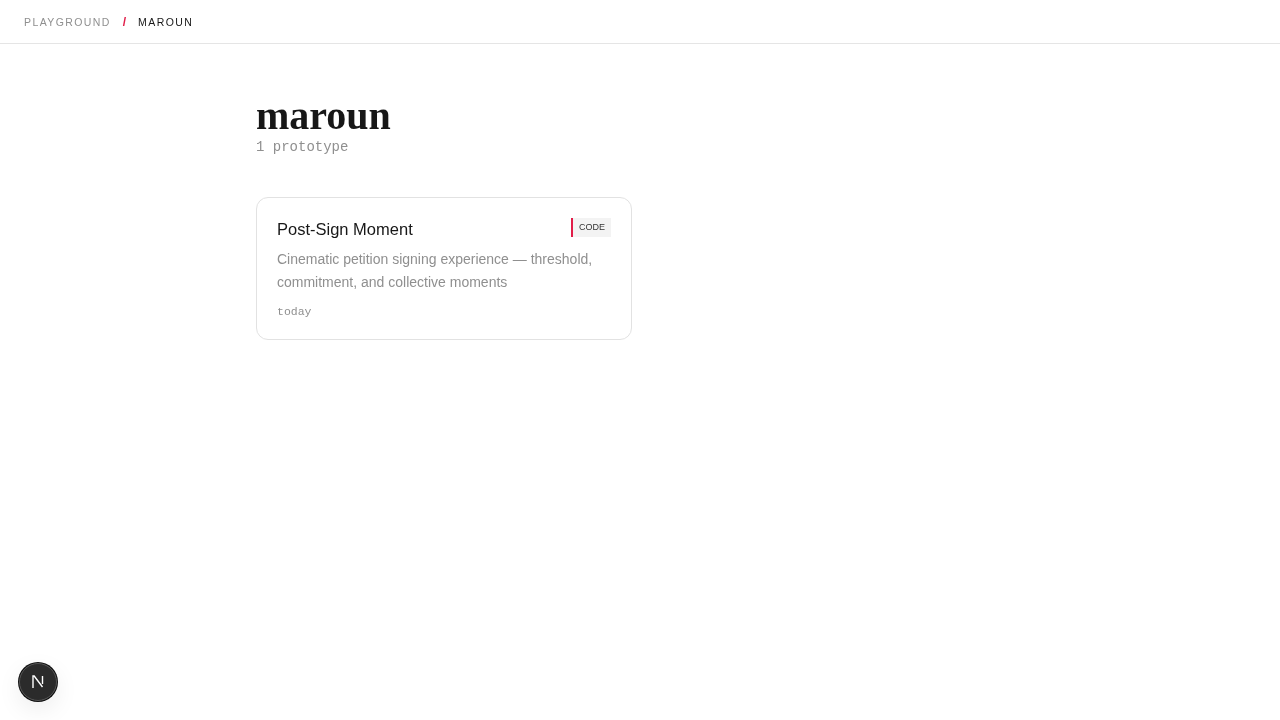 The width and height of the screenshot is (1280, 720). What do you see at coordinates (591, 227) in the screenshot?
I see `type-badge: CODE` at bounding box center [591, 227].